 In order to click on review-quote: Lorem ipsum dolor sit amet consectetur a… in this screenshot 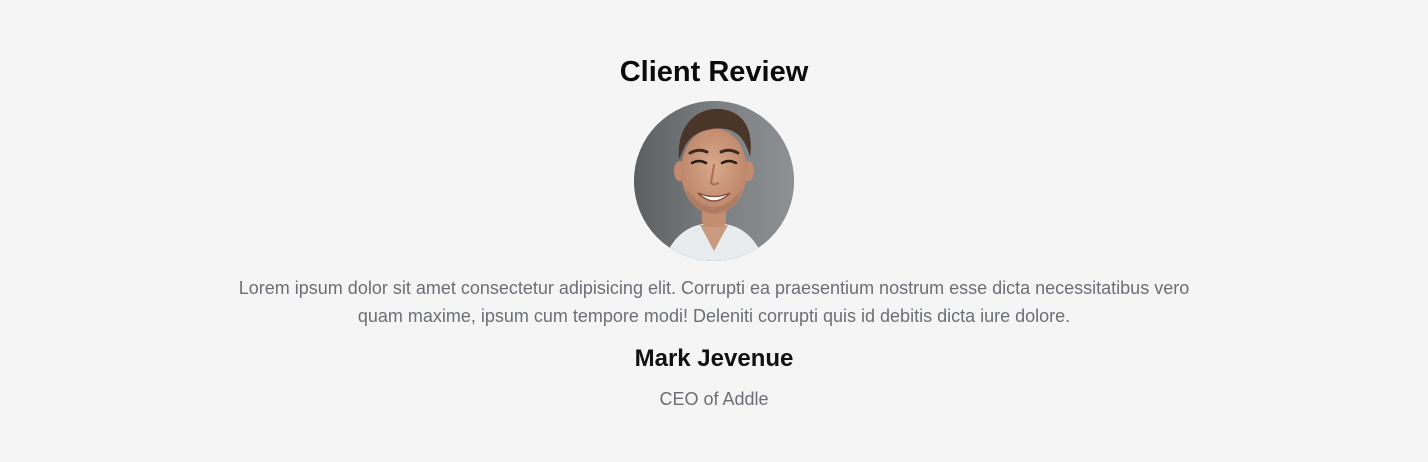, I will do `click(714, 302)`.